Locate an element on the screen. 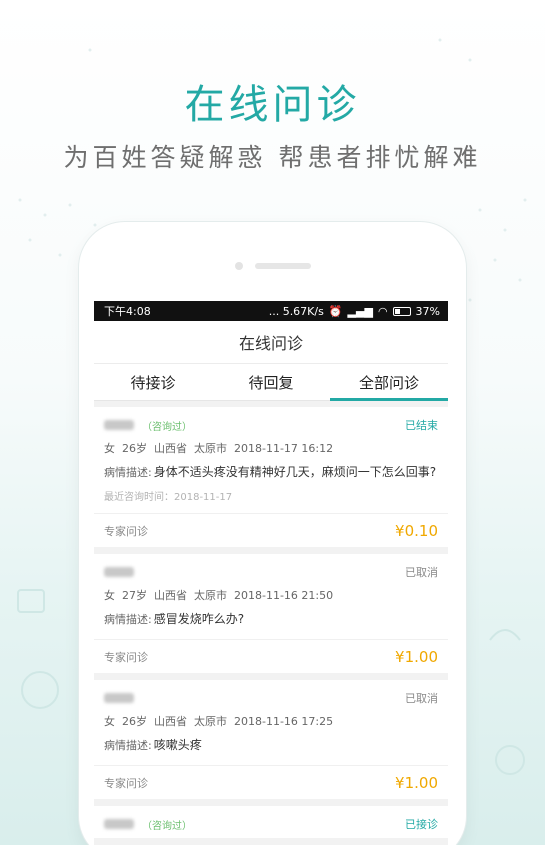 The image size is (545, 845). network-speed: ... 5.67K/s is located at coordinates (296, 311).